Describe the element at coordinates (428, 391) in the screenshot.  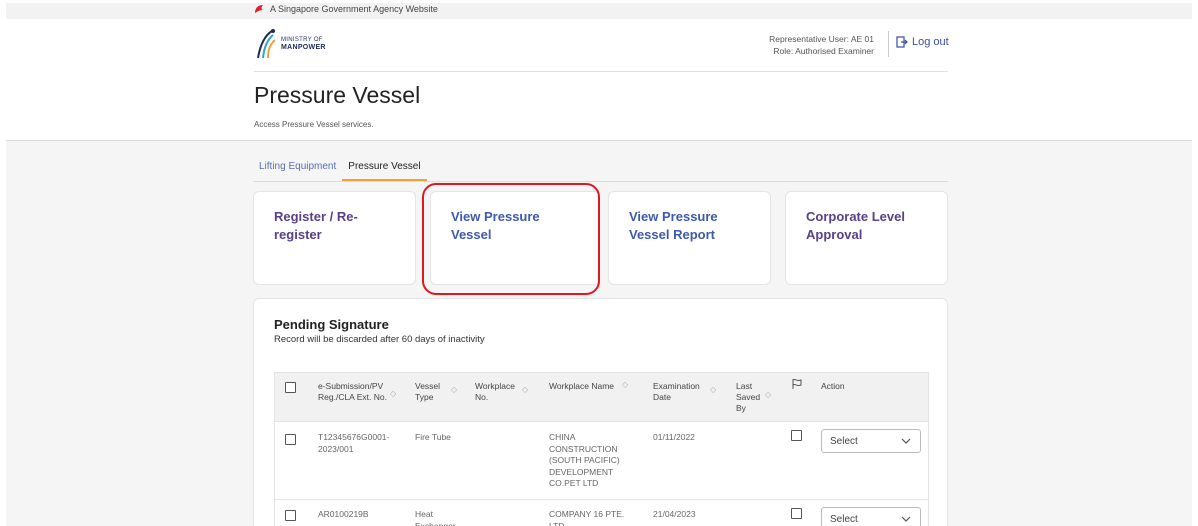
I see `col-vessel-type: Vessel Type` at that location.